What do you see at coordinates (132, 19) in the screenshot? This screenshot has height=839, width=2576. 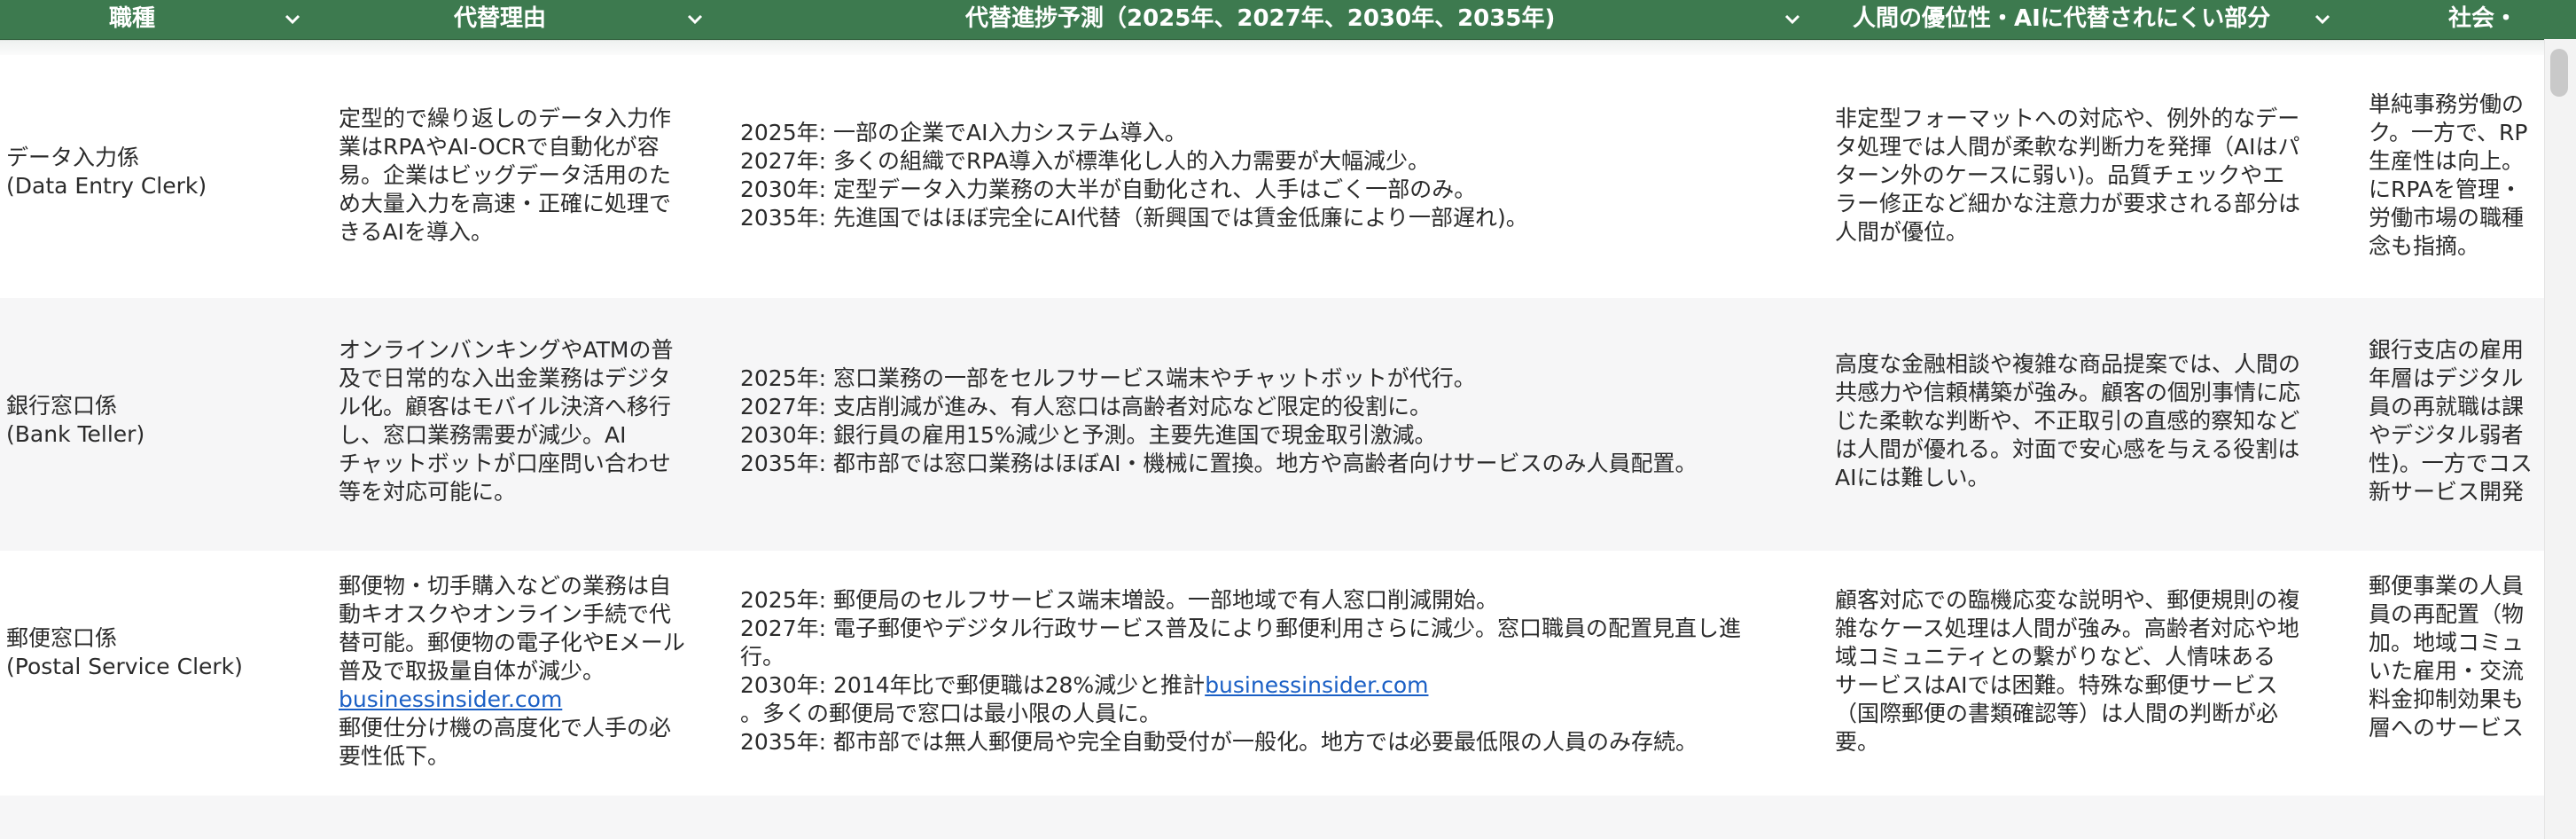 I see `column-header-label: 職種` at bounding box center [132, 19].